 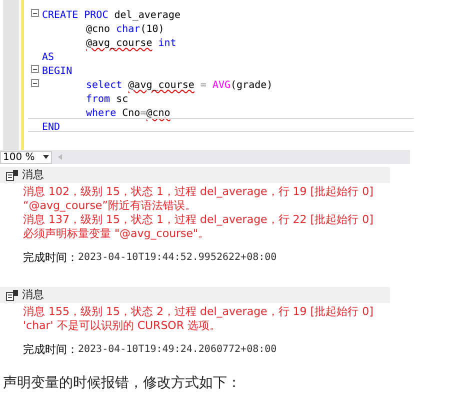 What do you see at coordinates (107, 99) in the screenshot?
I see `code-line: from sc` at bounding box center [107, 99].